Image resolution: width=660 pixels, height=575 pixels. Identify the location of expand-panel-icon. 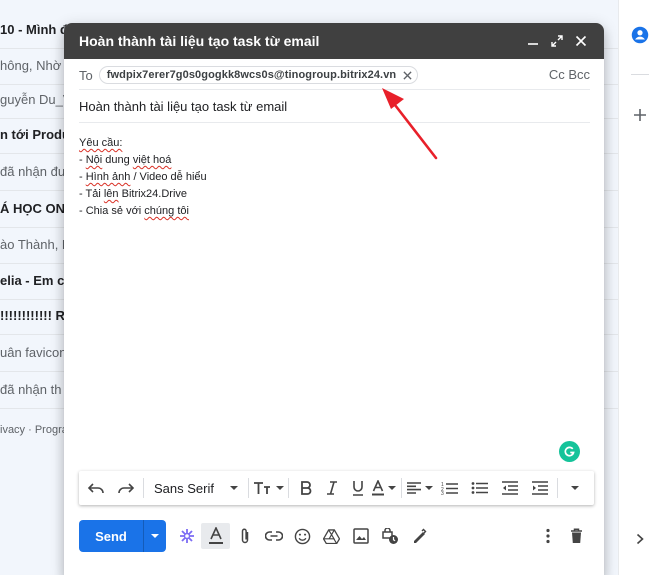
(640, 539).